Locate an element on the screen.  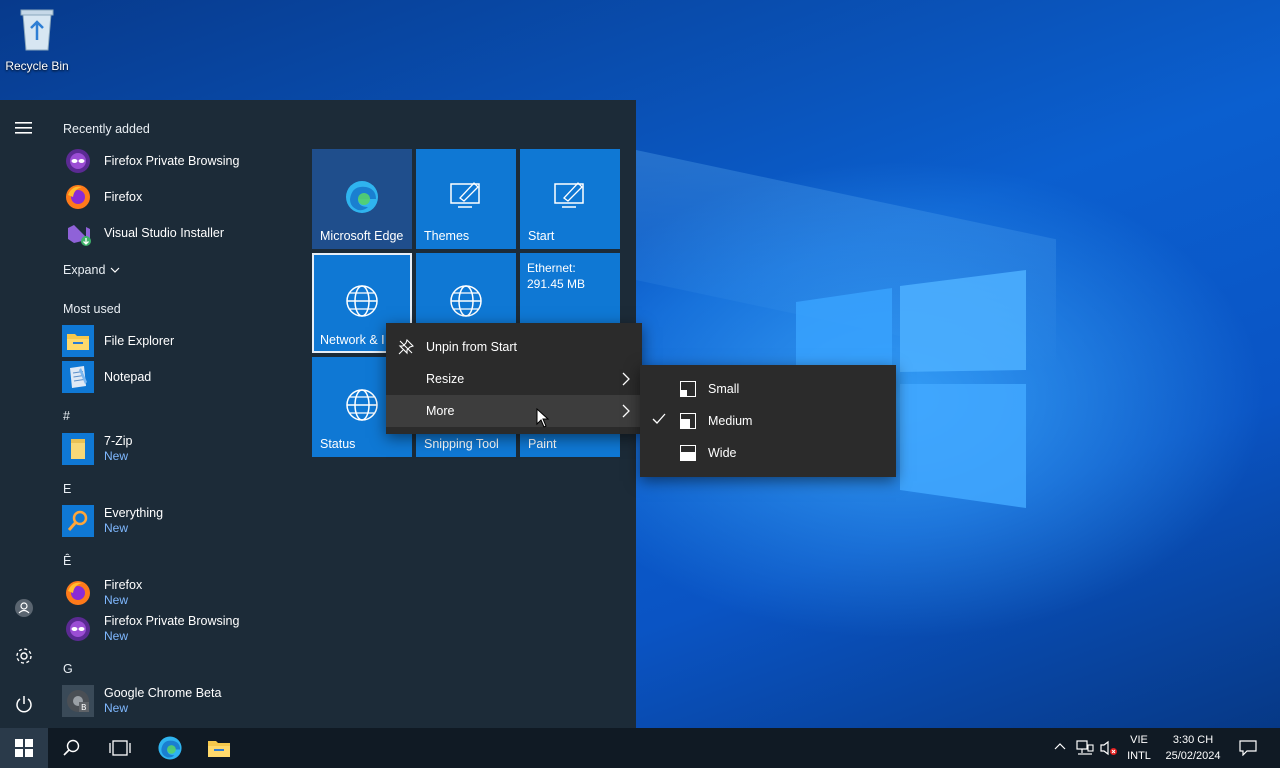
app-name: Firefox Private Browsing is located at coordinates (172, 160).